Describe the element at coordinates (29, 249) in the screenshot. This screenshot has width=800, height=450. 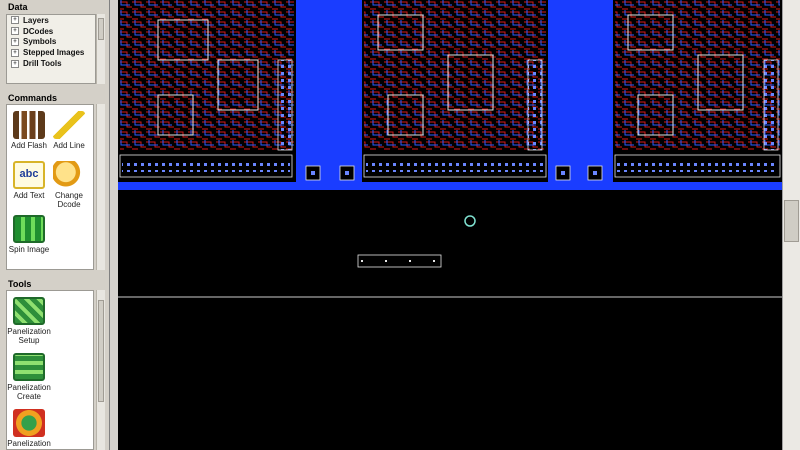
I see `tool-label: Spin Image` at that location.